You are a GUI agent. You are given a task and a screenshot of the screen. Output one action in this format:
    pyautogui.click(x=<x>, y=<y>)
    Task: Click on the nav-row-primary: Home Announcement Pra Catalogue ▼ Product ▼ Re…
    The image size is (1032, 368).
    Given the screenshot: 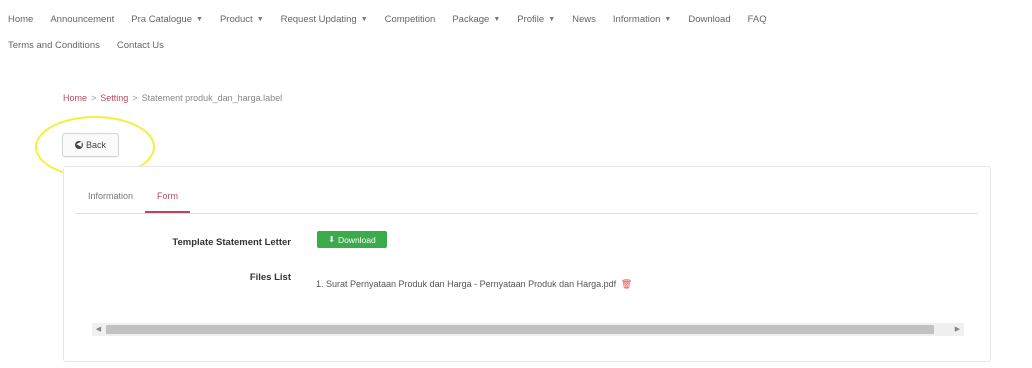 What is the action you would take?
    pyautogui.click(x=516, y=20)
    